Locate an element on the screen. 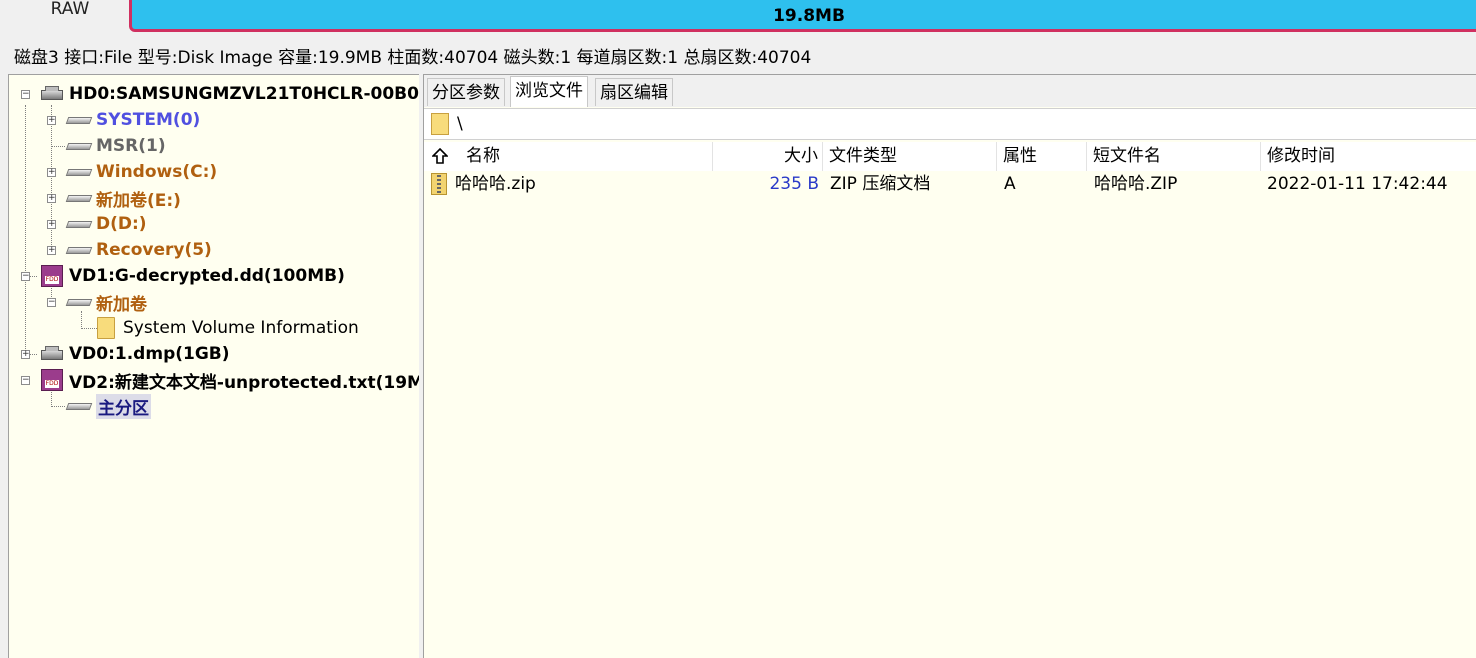 This screenshot has height=658, width=1476. tab-strip: 分区参数 浏览文件 扇区编辑 is located at coordinates (950, 91).